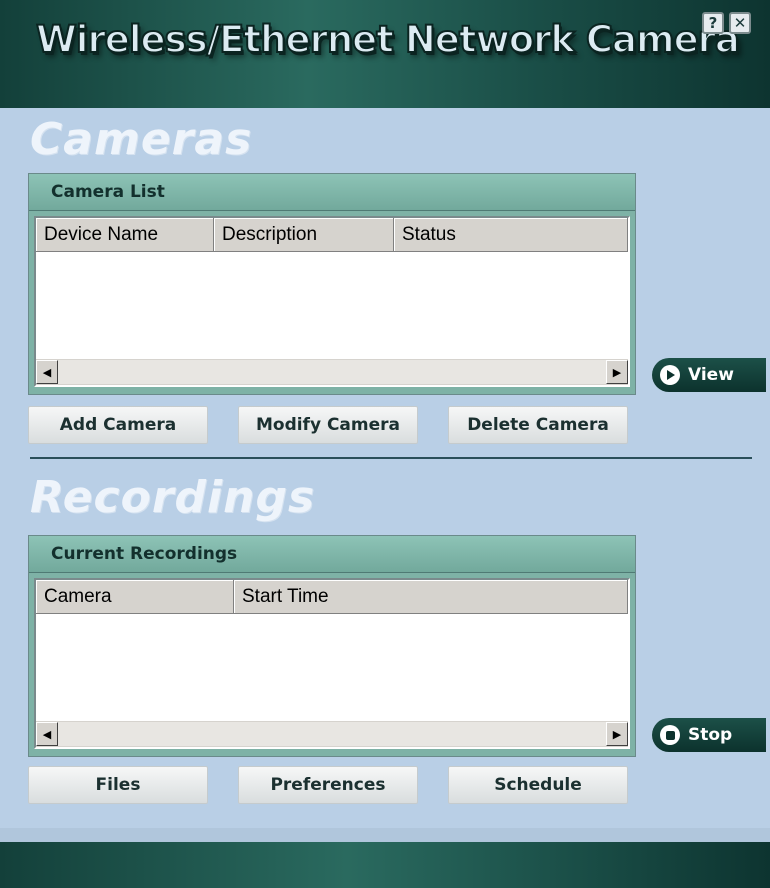  Describe the element at coordinates (332, 192) in the screenshot. I see `camera-list-title: Camera List` at that location.